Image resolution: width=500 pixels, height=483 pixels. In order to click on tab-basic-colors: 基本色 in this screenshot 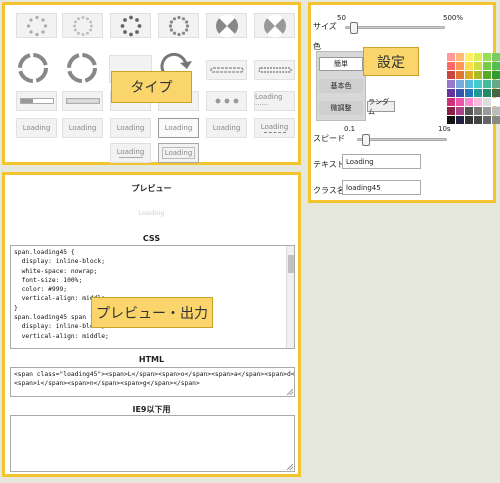, I will do `click(341, 86)`.